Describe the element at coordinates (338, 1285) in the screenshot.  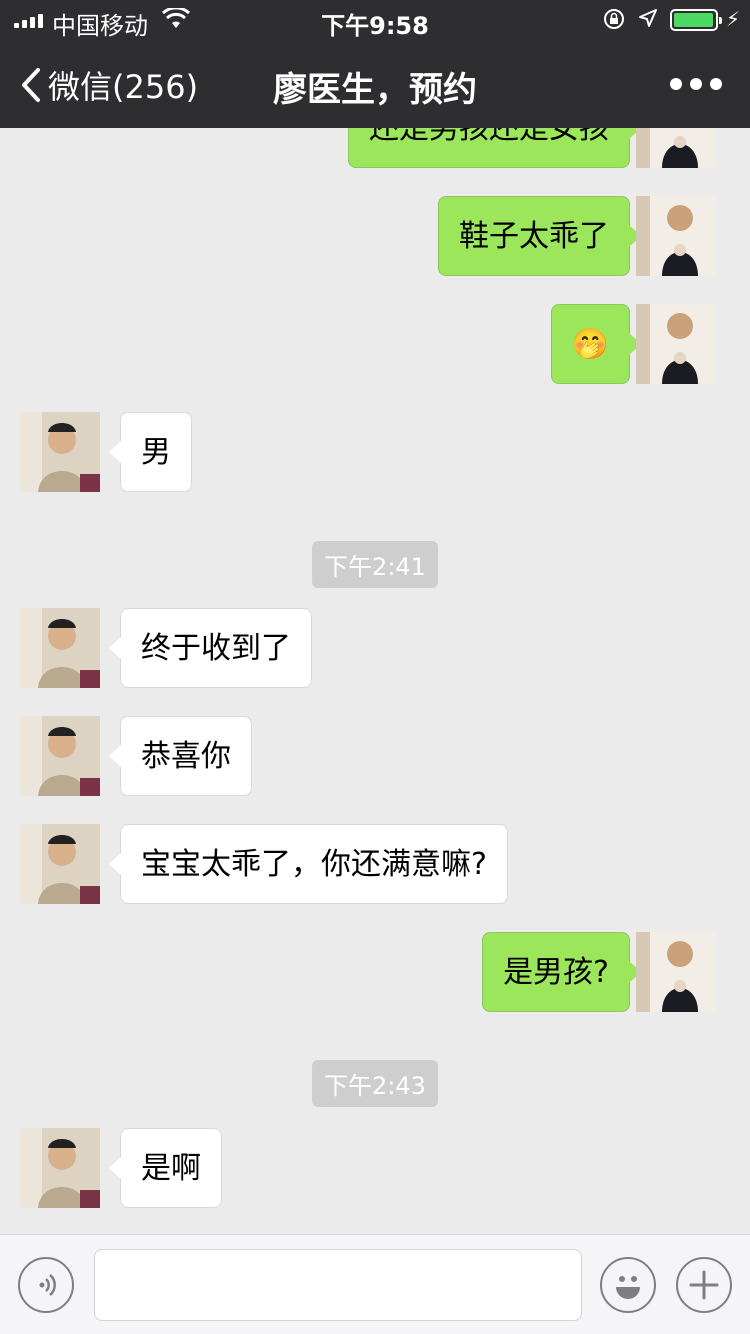
I see `message-input` at that location.